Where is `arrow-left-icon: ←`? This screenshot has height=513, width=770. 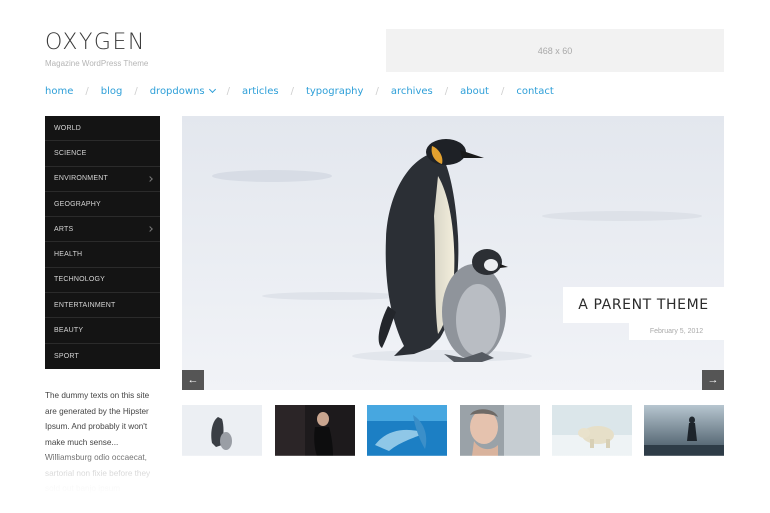 arrow-left-icon: ← is located at coordinates (193, 380).